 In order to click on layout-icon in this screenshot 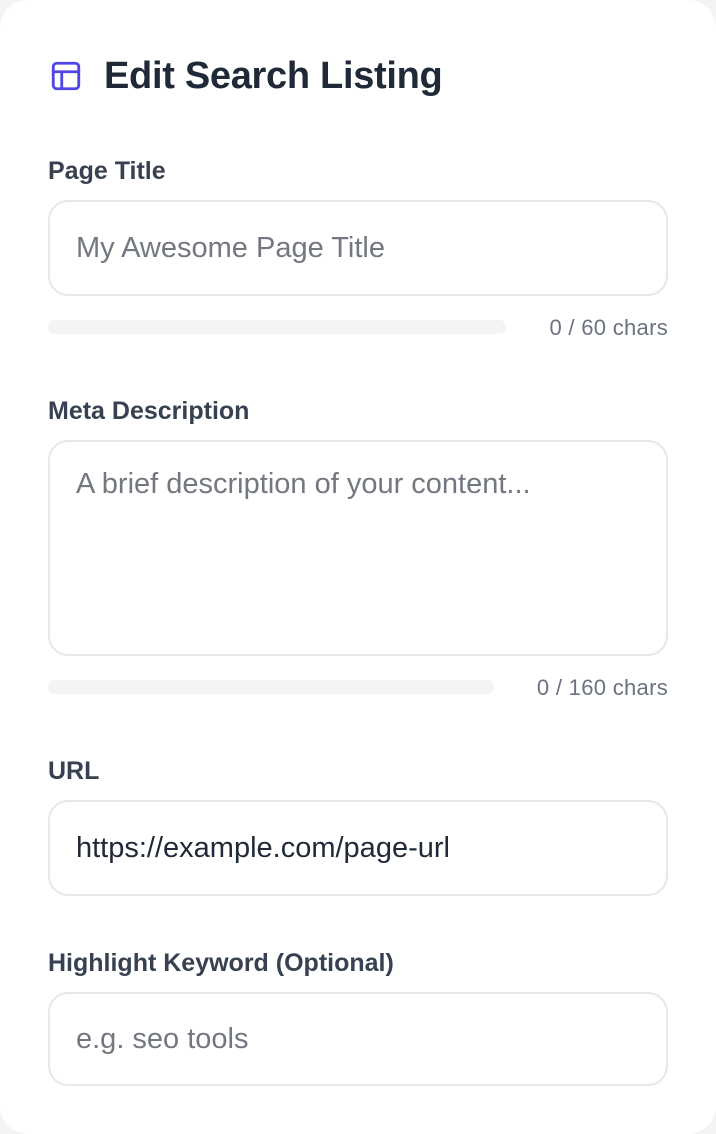, I will do `click(66, 76)`.